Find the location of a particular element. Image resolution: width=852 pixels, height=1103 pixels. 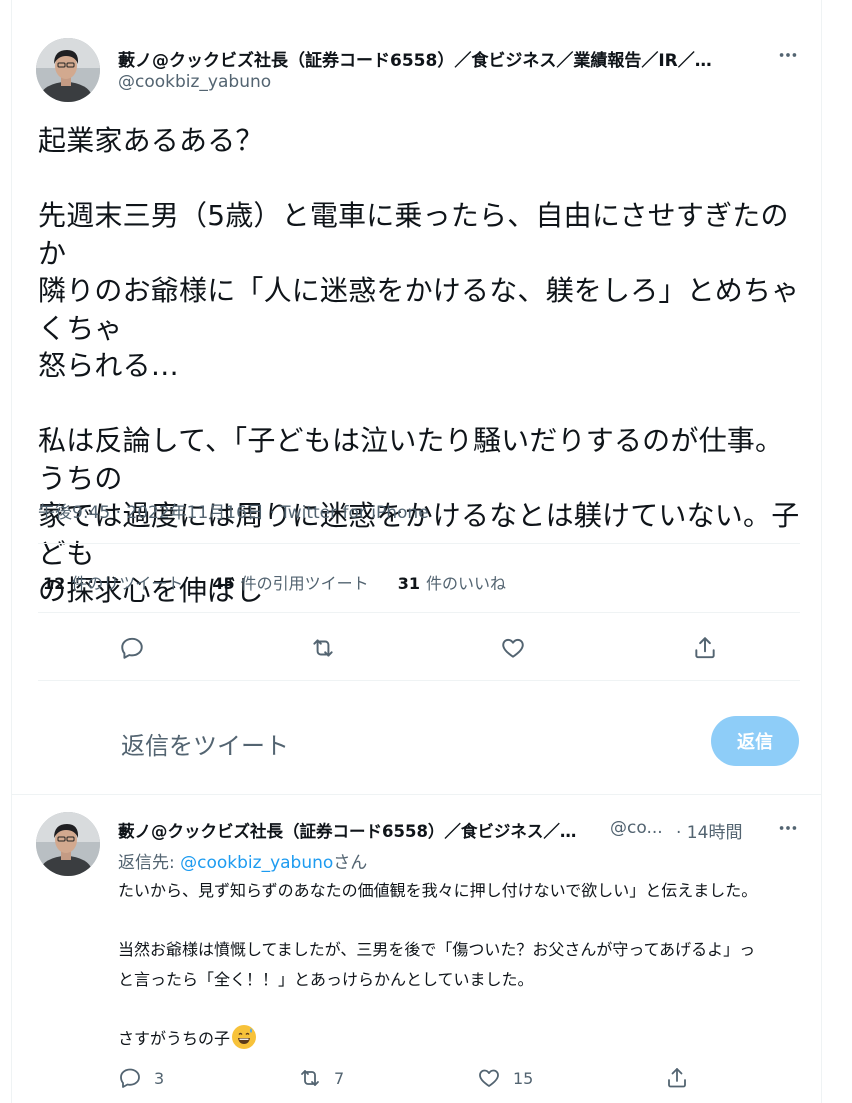

quotes-stat: 45 件の引用ツイート is located at coordinates (290, 583).